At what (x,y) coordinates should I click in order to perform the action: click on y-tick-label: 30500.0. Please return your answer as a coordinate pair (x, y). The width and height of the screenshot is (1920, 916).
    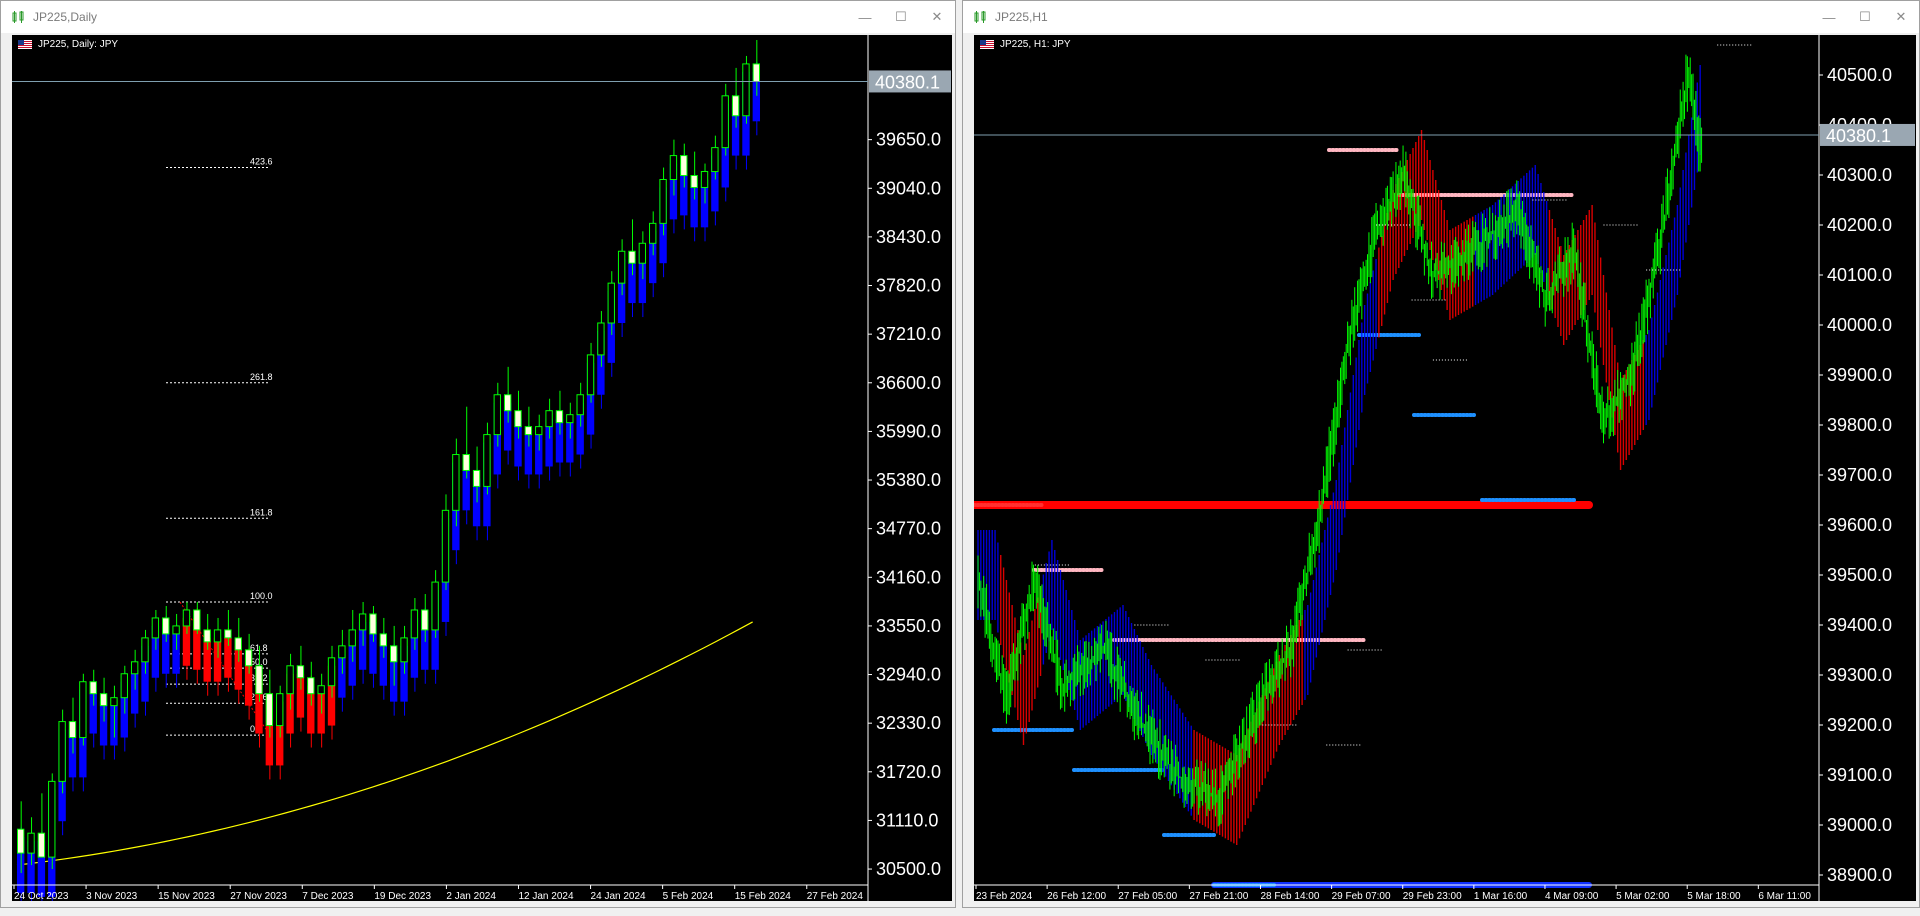
    Looking at the image, I should click on (908, 869).